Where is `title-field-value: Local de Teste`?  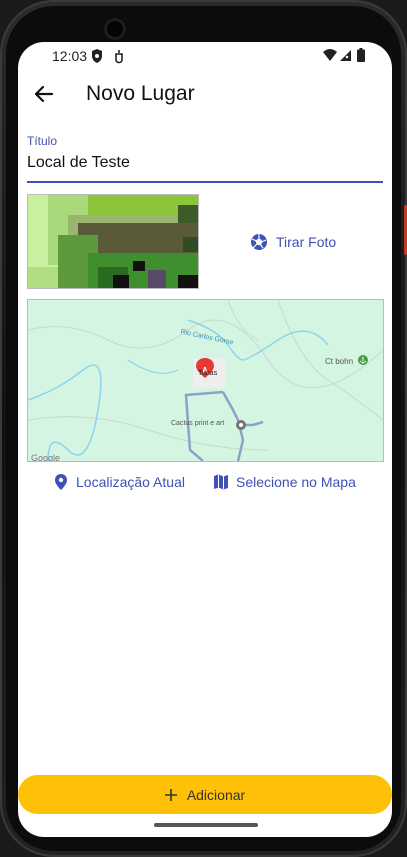
title-field-value: Local de Teste is located at coordinates (78, 163).